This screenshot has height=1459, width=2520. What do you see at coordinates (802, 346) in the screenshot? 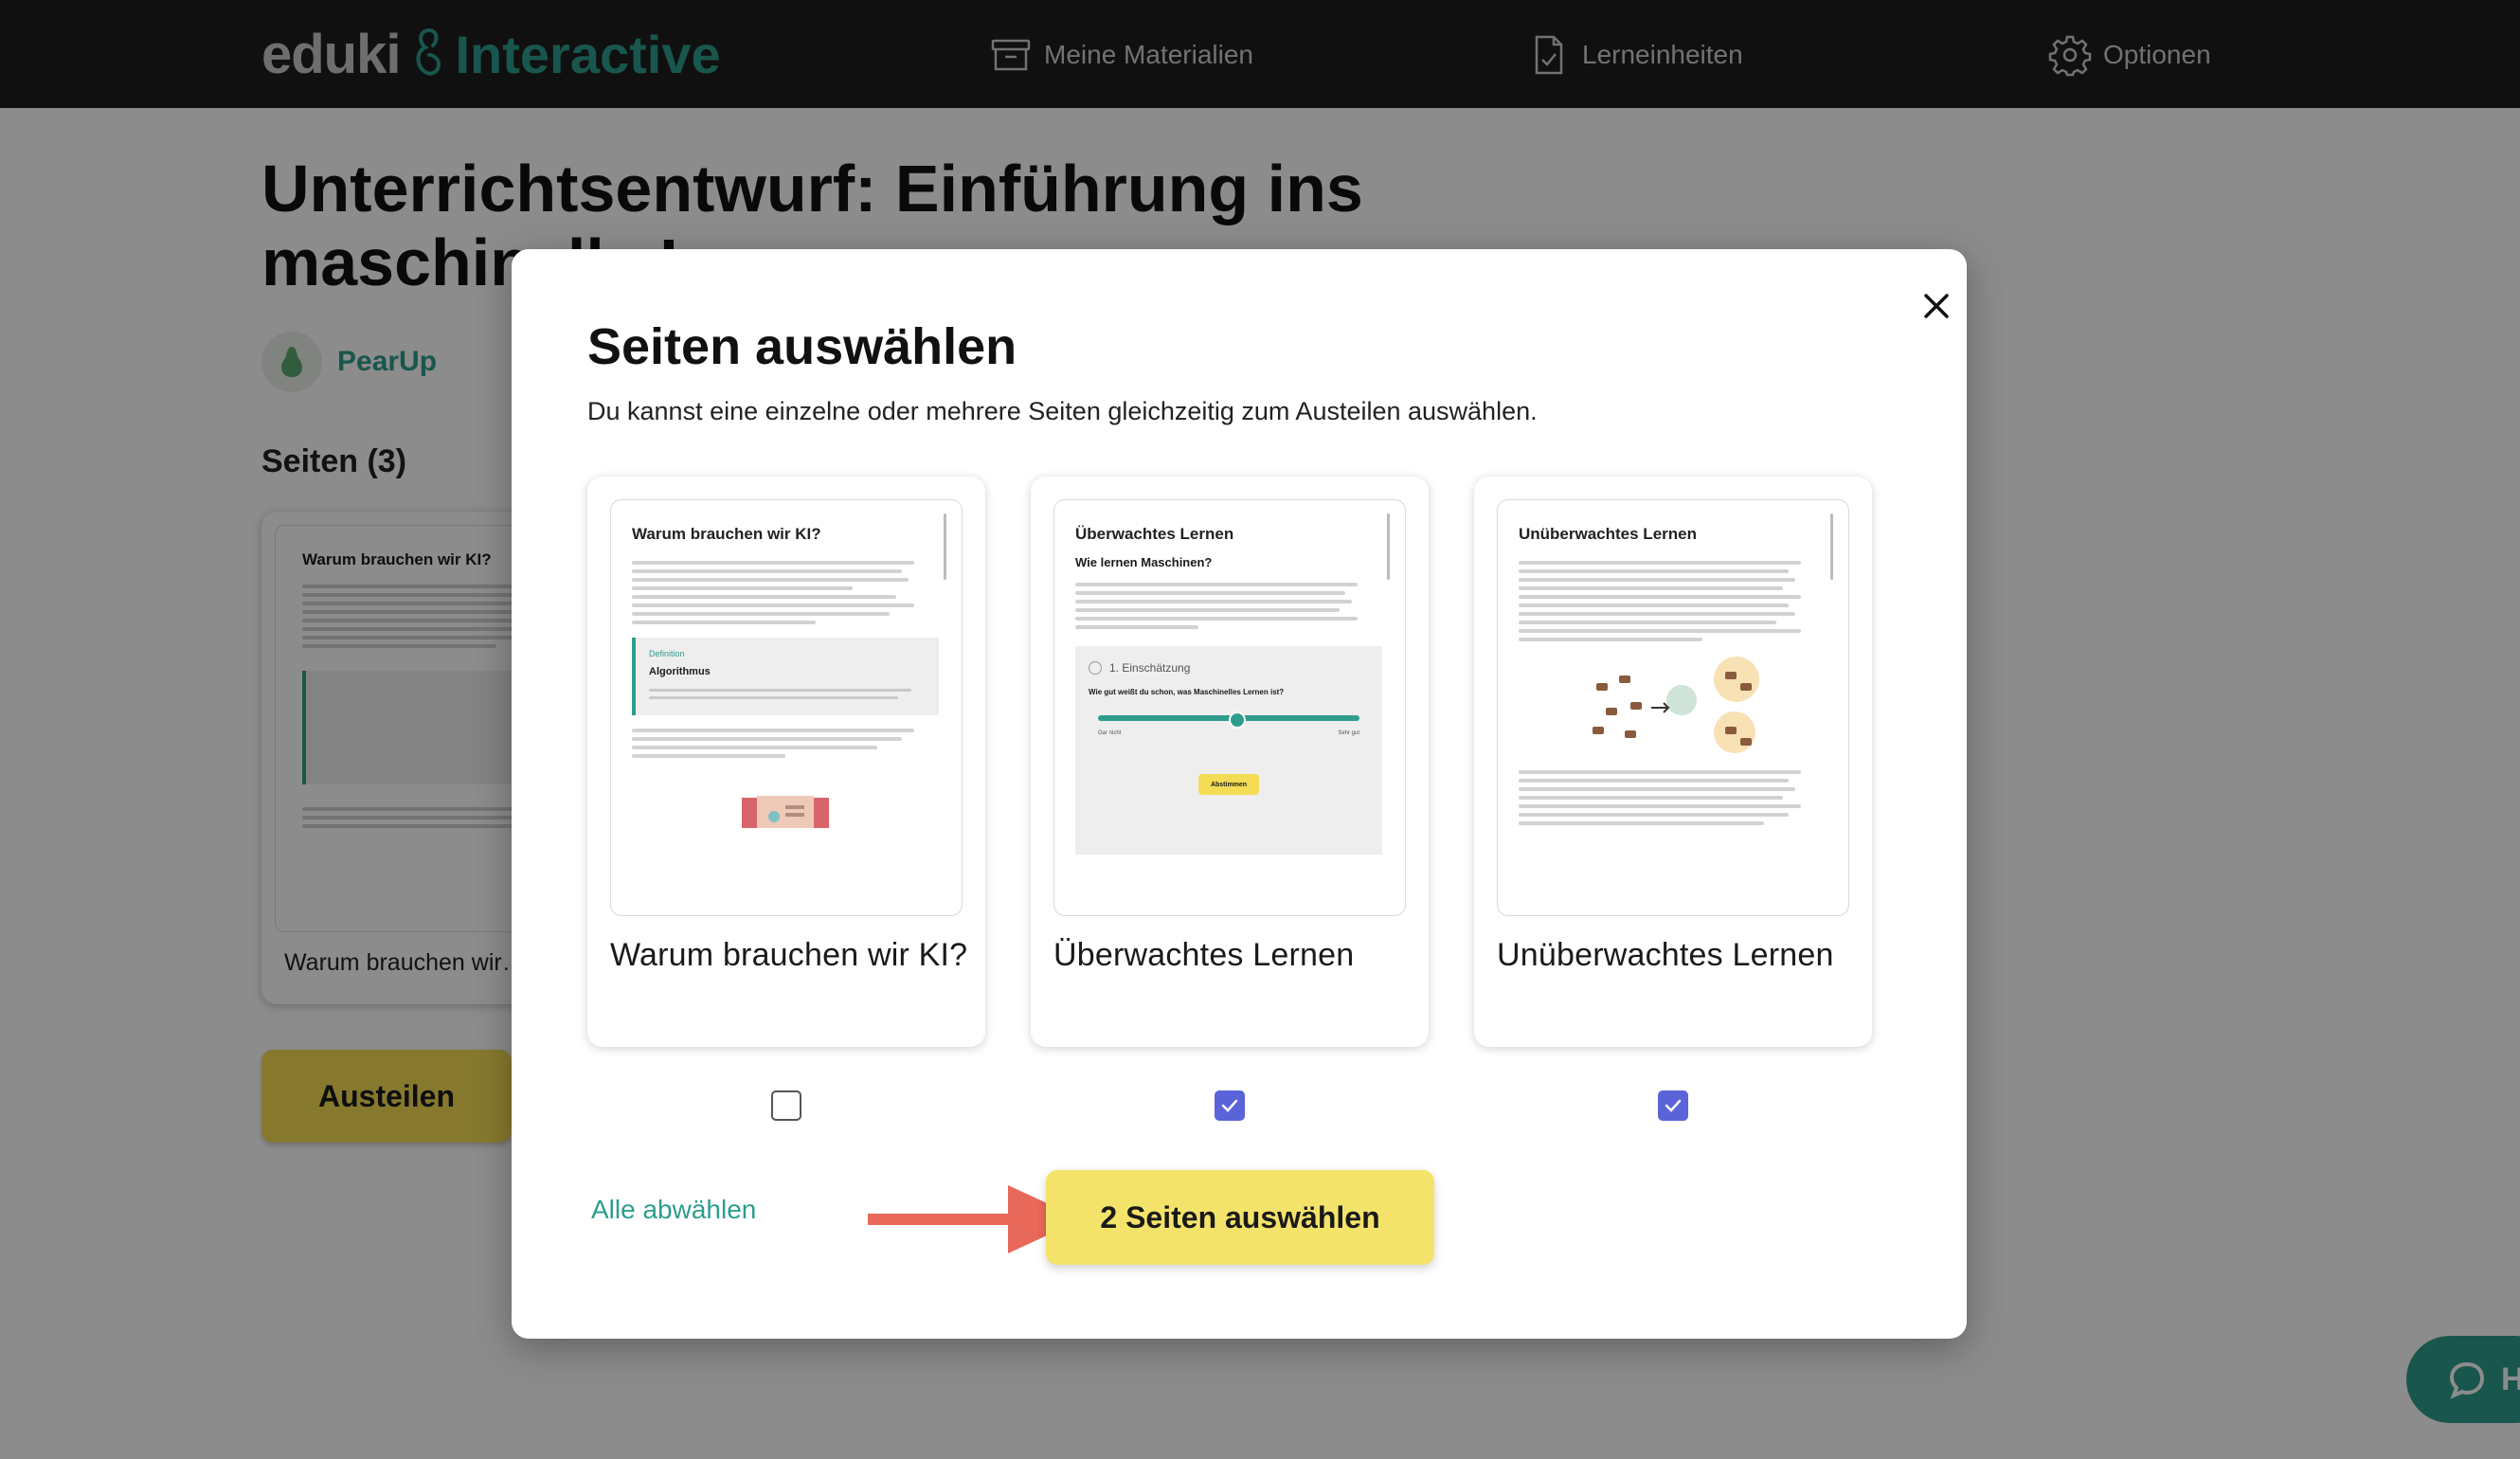
I see `dialog-title: Seiten auswählen` at bounding box center [802, 346].